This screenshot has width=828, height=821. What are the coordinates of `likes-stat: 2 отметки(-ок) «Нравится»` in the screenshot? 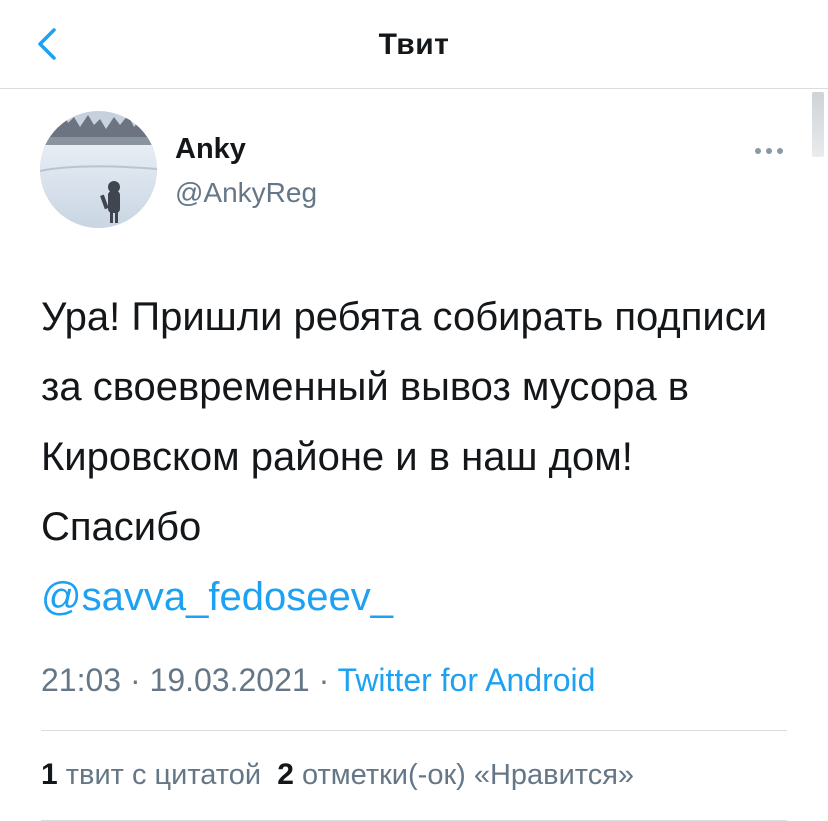 It's located at (456, 774).